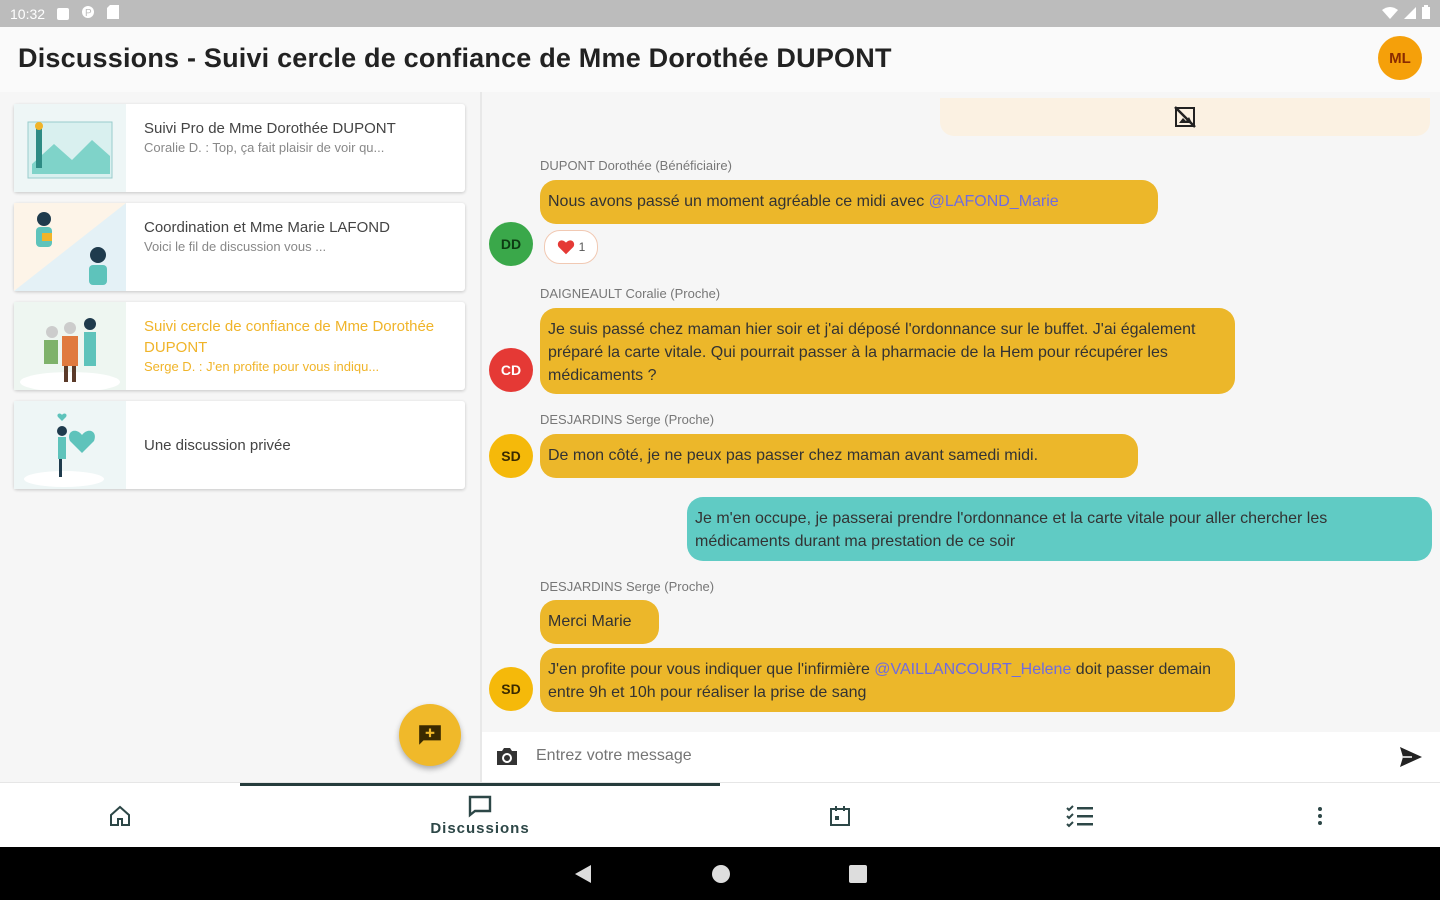 The width and height of the screenshot is (1440, 900). I want to click on status-bar: 10:32 P, so click(720, 13).